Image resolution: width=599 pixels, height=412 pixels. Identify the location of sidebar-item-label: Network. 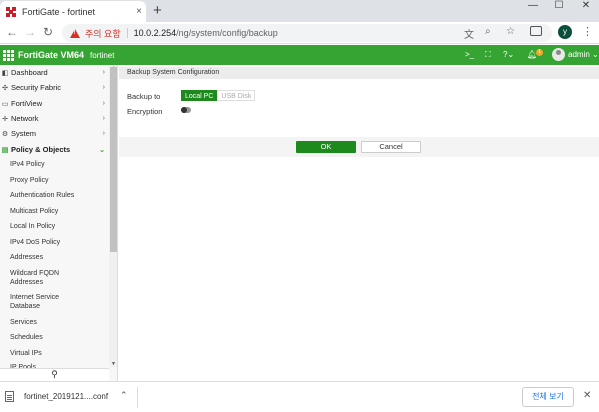
(25, 118).